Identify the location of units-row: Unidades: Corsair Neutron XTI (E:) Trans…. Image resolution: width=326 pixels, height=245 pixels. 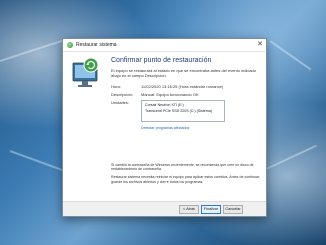
(186, 112).